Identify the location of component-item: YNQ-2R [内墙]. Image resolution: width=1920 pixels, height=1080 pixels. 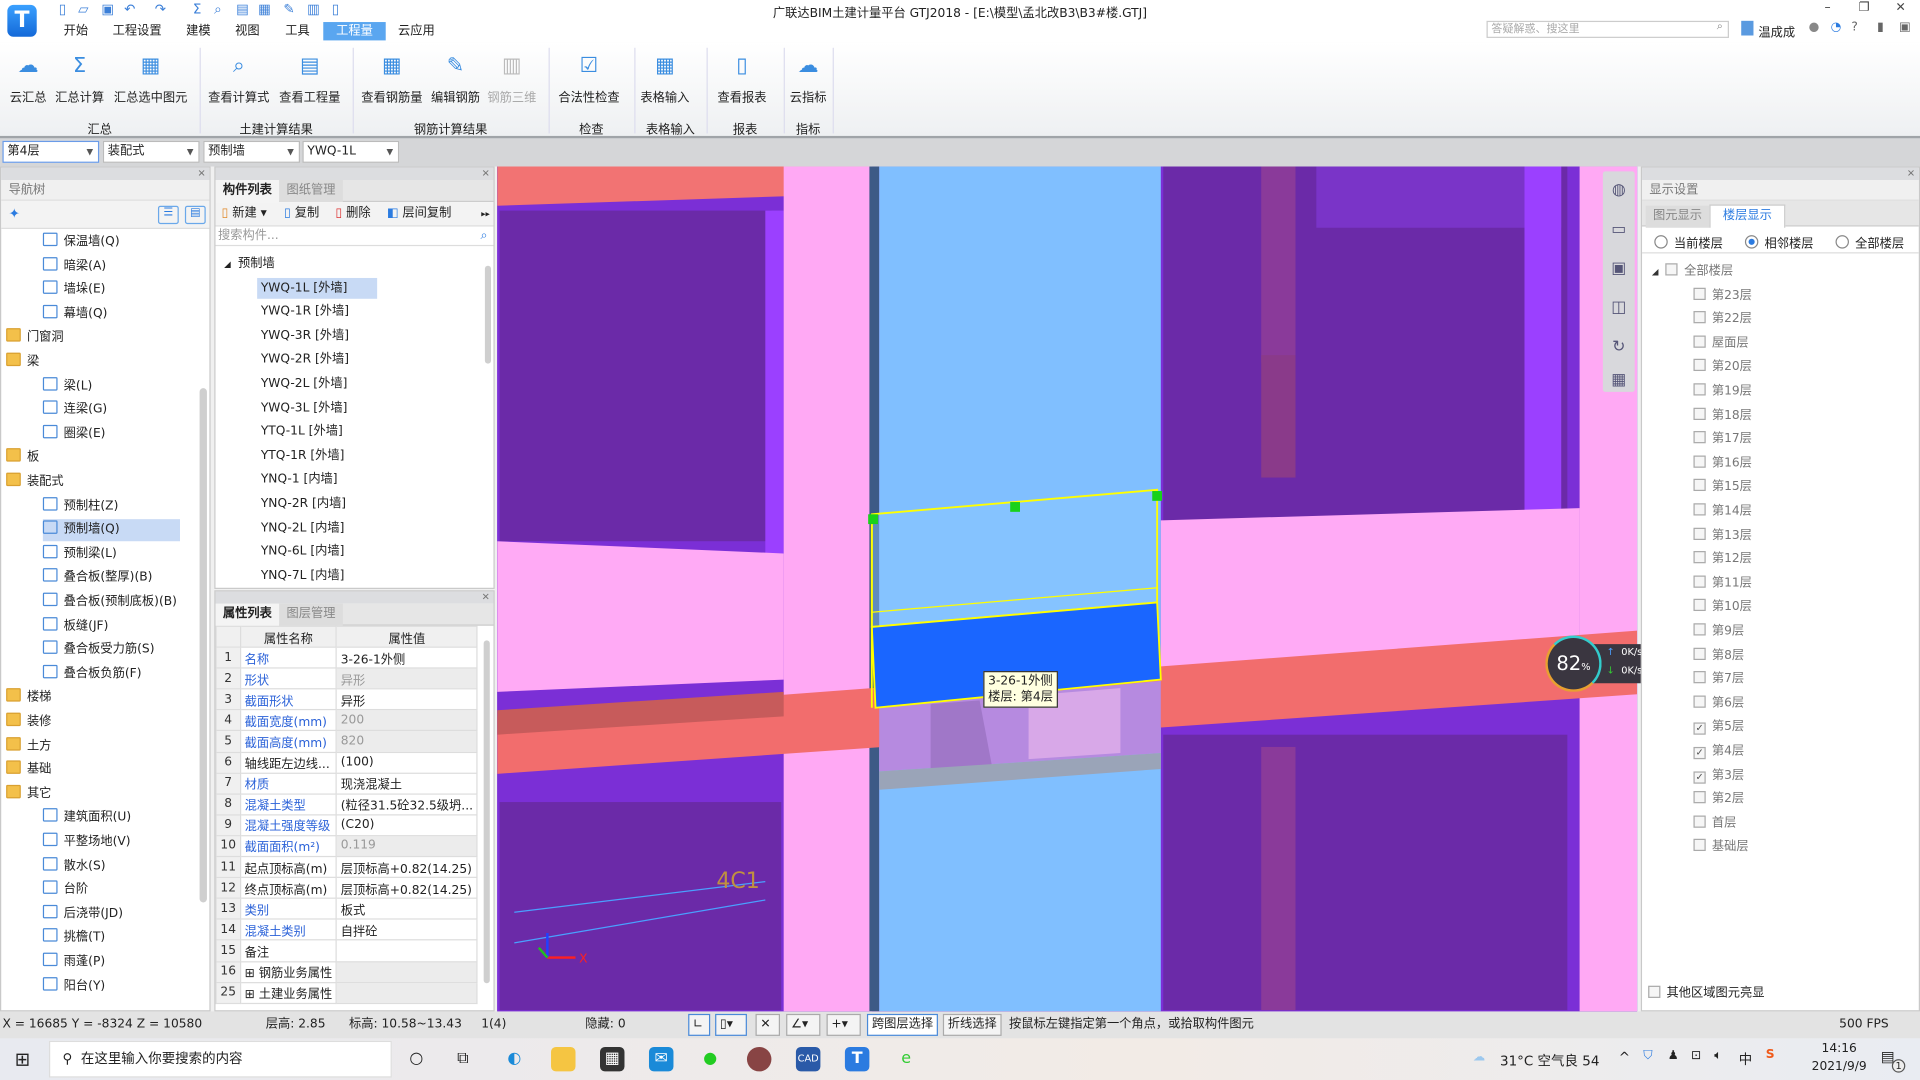
(303, 503).